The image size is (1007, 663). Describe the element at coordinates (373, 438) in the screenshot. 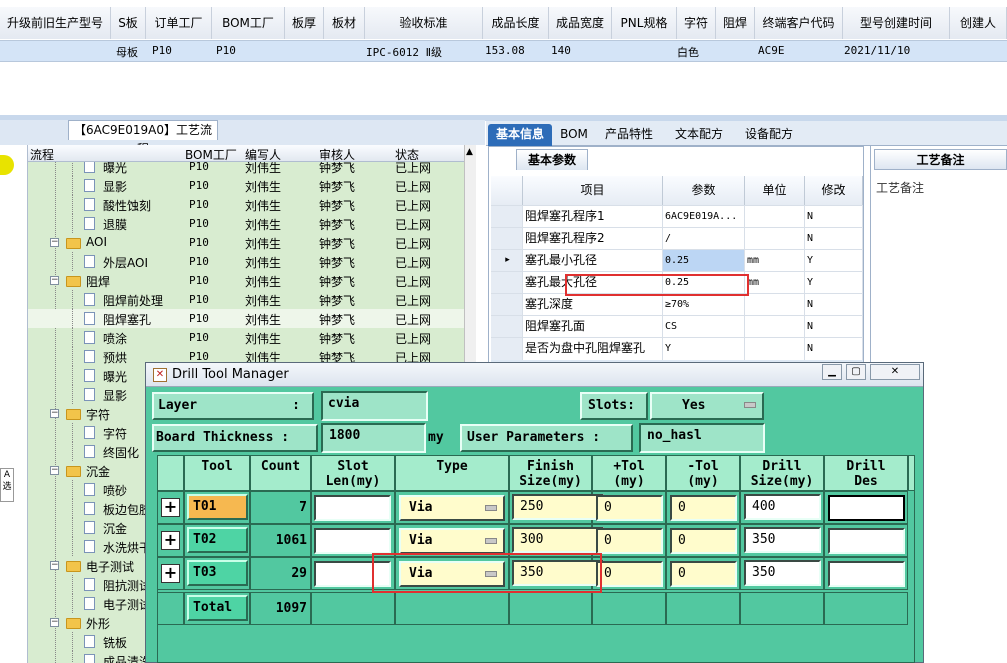

I see `thickness-field: 1800` at that location.